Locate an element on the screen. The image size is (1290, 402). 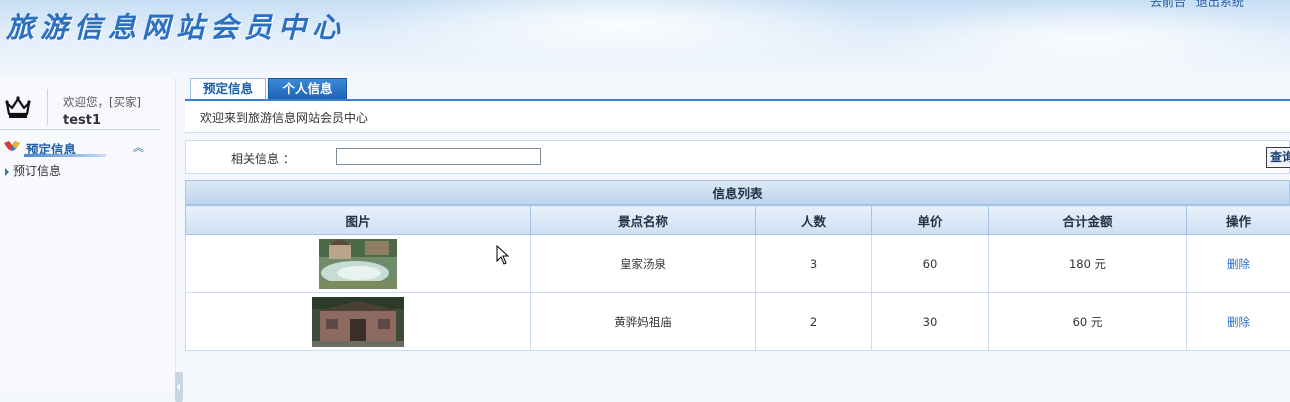
menu-section-header: 预定信息 ︽ is located at coordinates (80, 147).